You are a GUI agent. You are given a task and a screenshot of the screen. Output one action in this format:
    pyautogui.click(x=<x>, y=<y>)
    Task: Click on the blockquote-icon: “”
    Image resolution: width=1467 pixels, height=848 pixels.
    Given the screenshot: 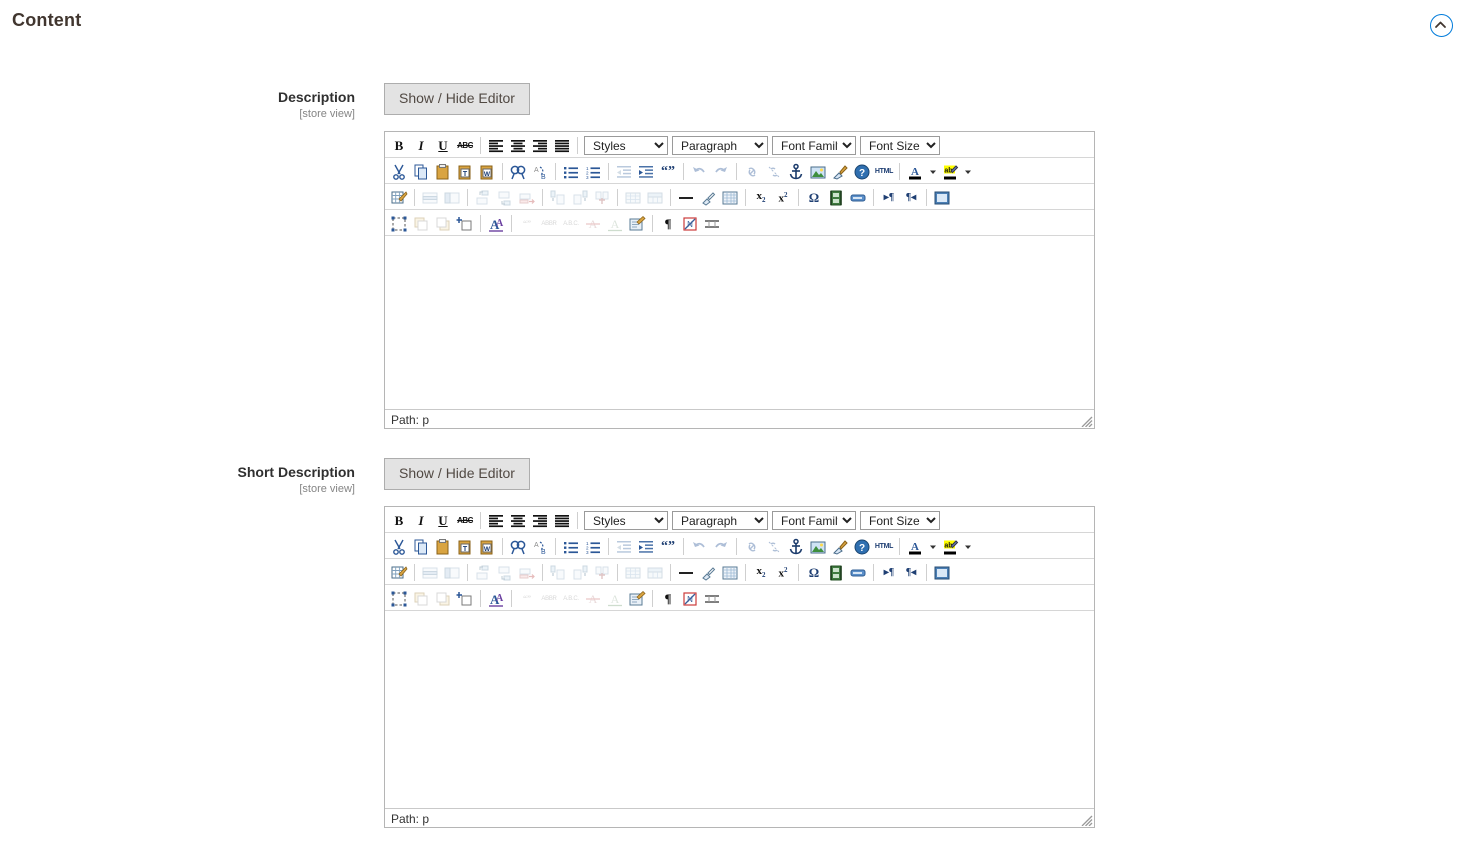 What is the action you would take?
    pyautogui.click(x=668, y=546)
    